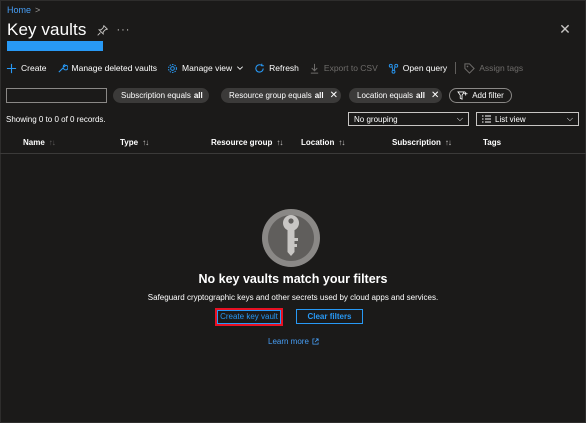 Image resolution: width=586 pixels, height=423 pixels. I want to click on subscription-filter-pill: Subscription equals all, so click(161, 95).